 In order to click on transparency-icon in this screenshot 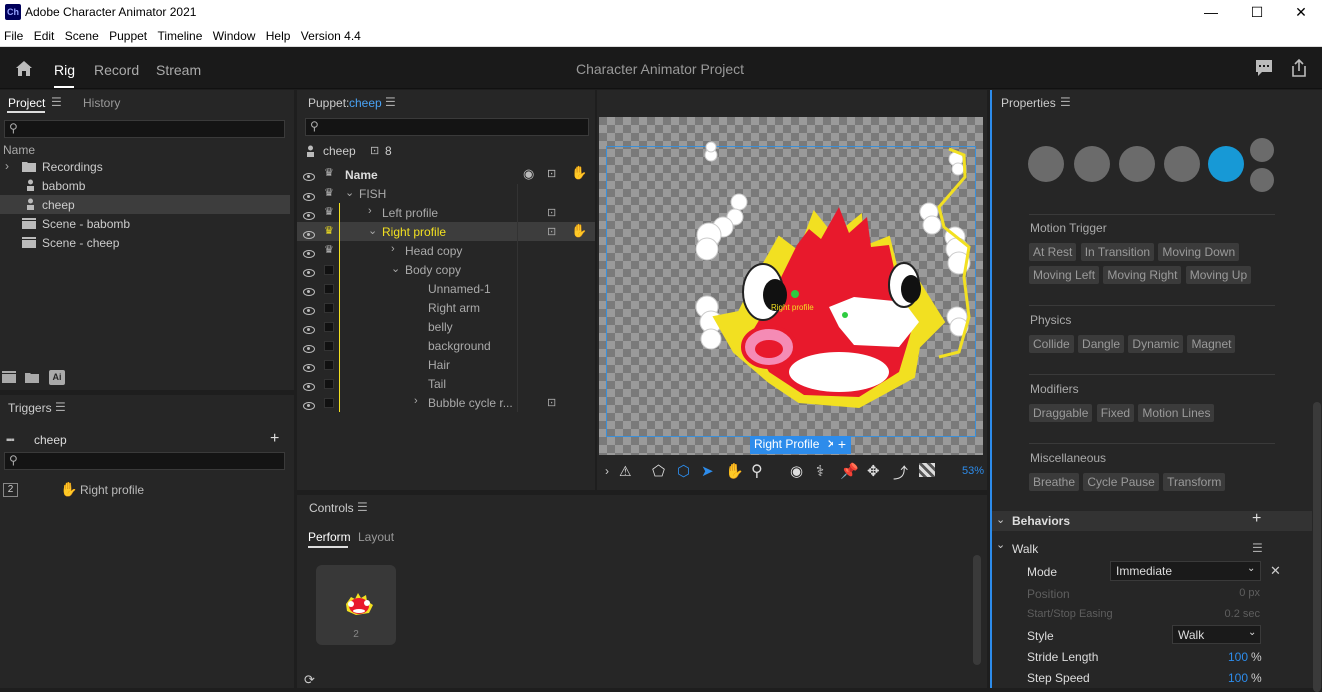, I will do `click(927, 470)`.